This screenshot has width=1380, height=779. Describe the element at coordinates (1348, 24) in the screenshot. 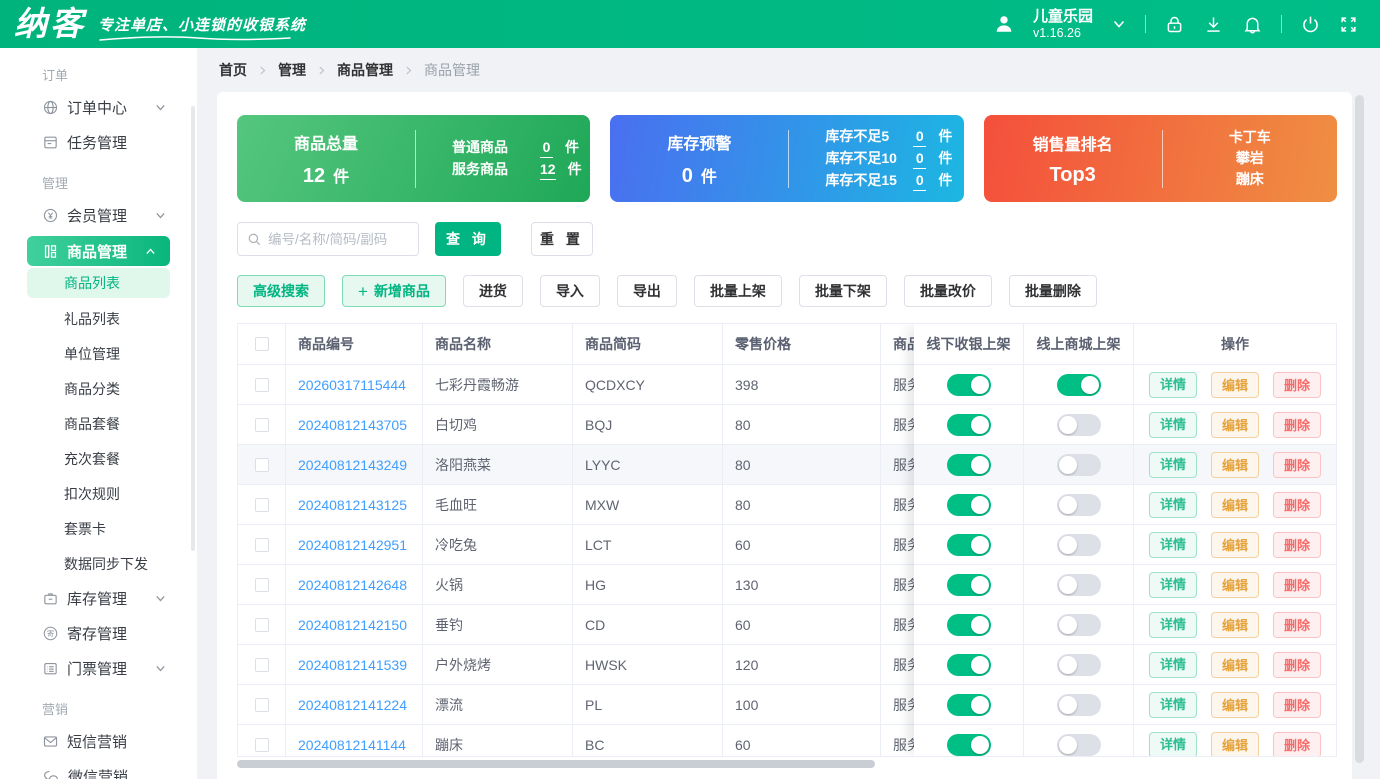

I see `fullscreen-icon` at that location.